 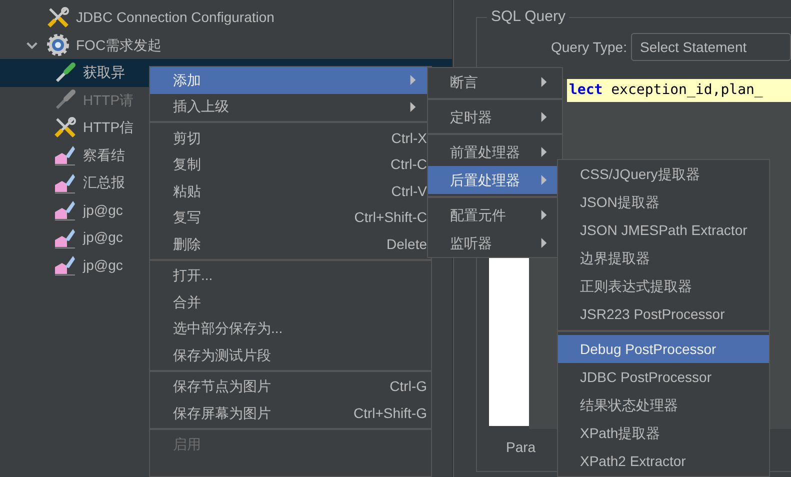 What do you see at coordinates (390, 413) in the screenshot?
I see `shortcut-text: Ctrl+Shift-G` at bounding box center [390, 413].